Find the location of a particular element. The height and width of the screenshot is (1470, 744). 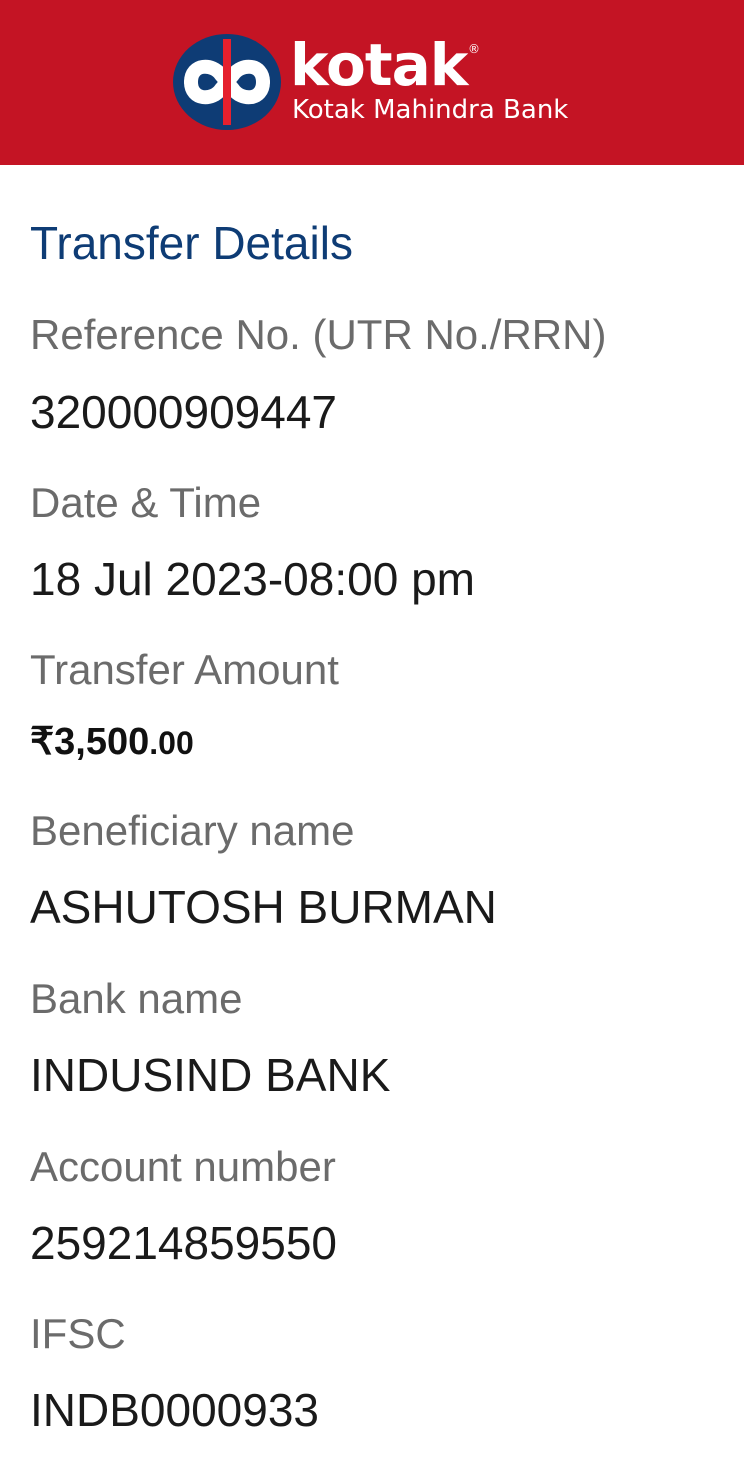

amount-value: ₹3,500.00 is located at coordinates (112, 742).